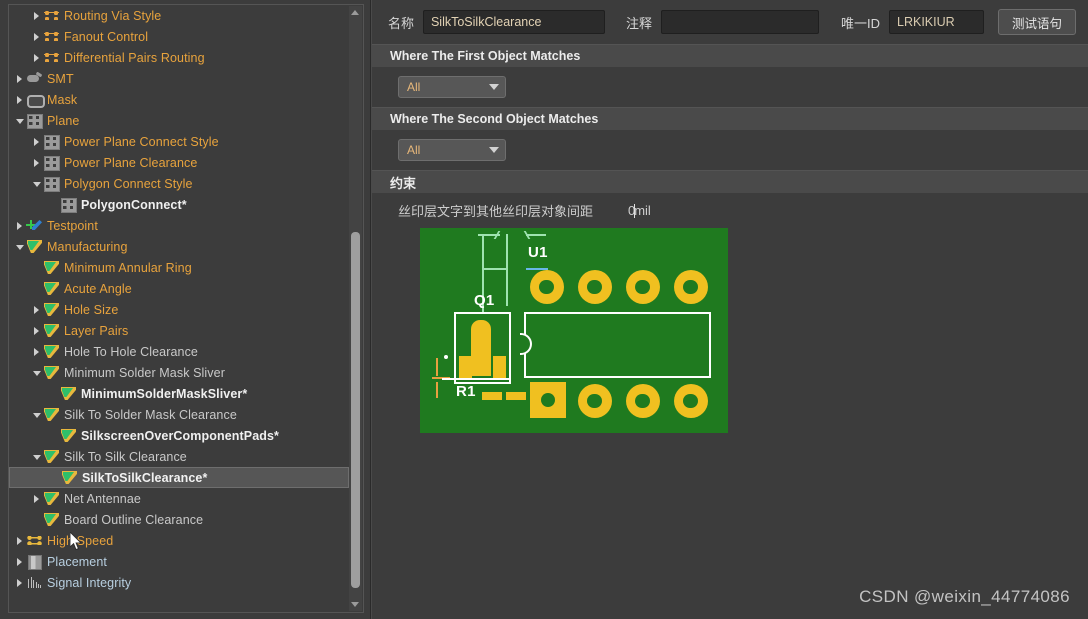 Image resolution: width=1088 pixels, height=619 pixels. What do you see at coordinates (451, 87) in the screenshot?
I see `first-object-scope-select: All` at bounding box center [451, 87].